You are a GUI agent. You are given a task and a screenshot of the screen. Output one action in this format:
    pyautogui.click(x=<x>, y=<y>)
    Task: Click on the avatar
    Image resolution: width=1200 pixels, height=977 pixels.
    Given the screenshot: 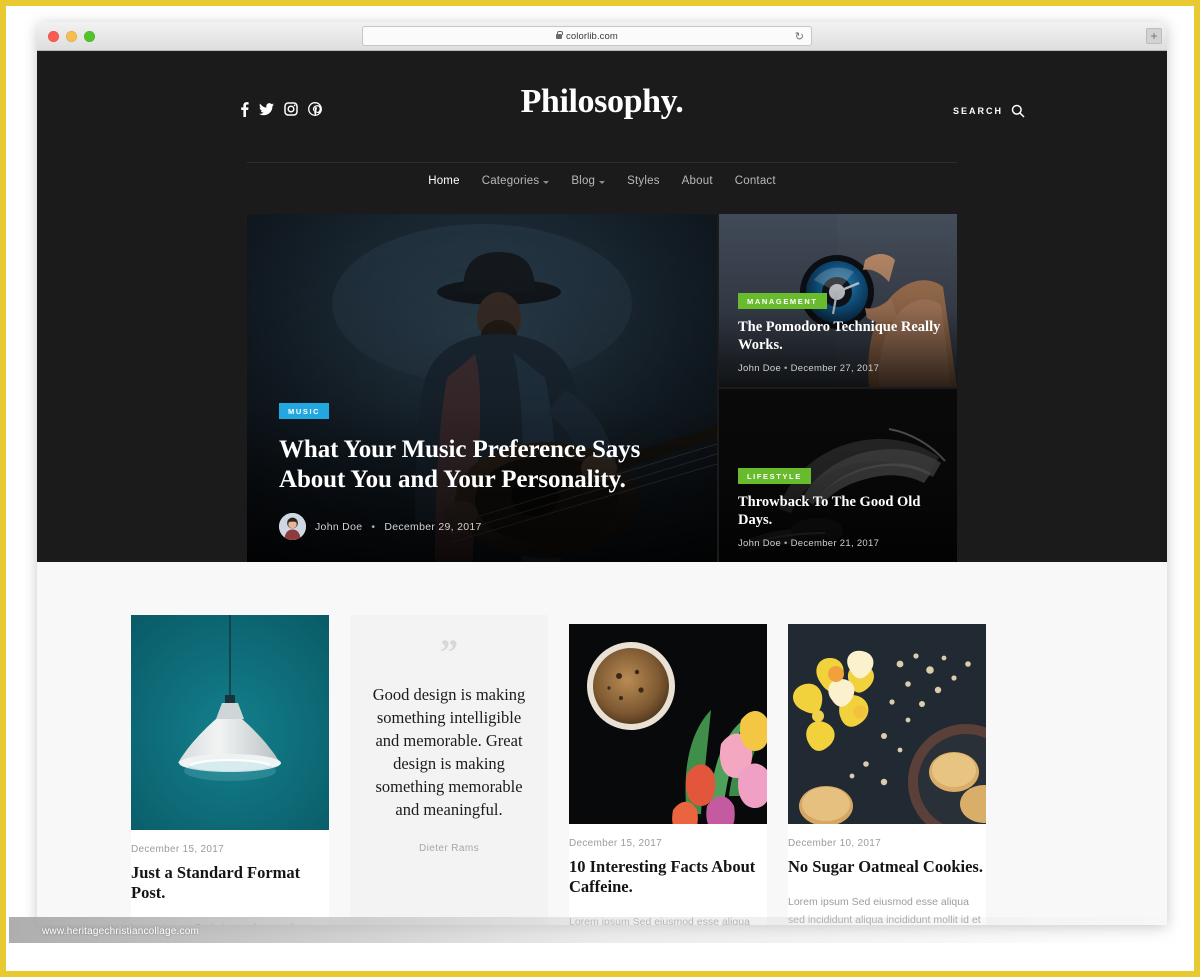 What is the action you would take?
    pyautogui.click(x=292, y=526)
    